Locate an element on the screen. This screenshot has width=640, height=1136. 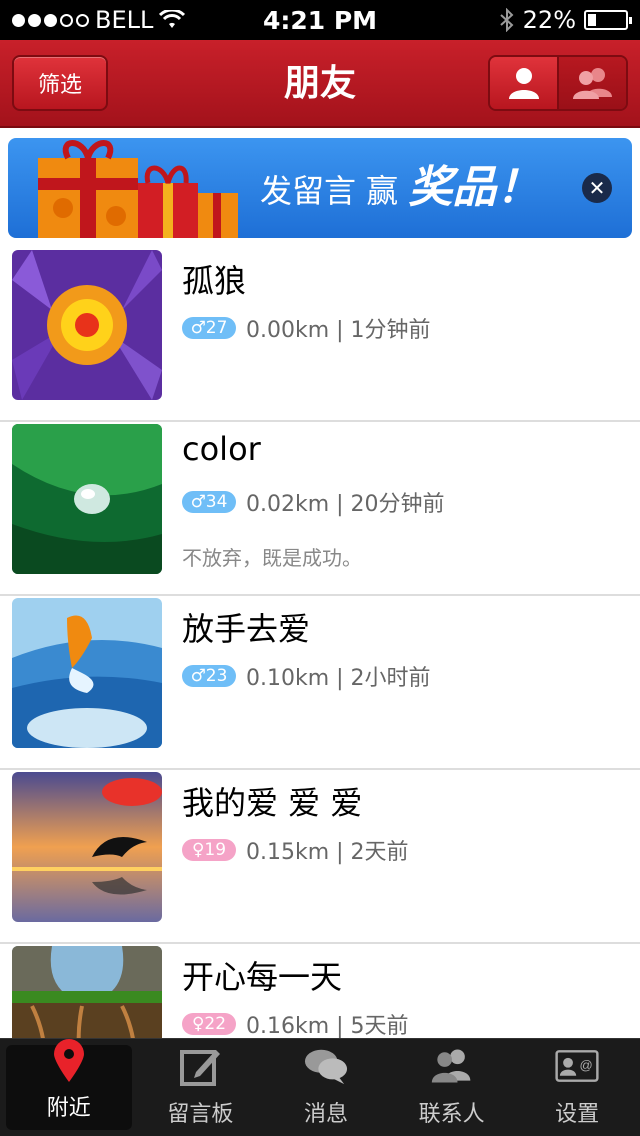
distance-time: 0.16km | 5天前 is located at coordinates (327, 1026).